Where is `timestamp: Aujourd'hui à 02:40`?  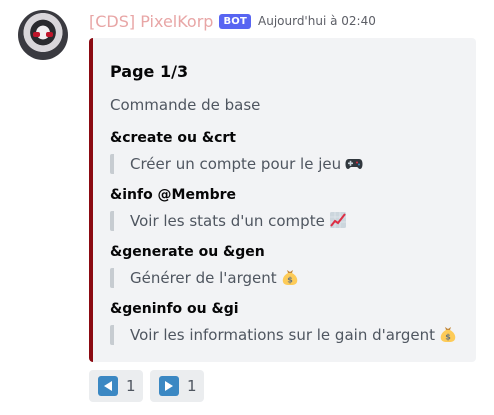
timestamp: Aujourd'hui à 02:40 is located at coordinates (317, 21).